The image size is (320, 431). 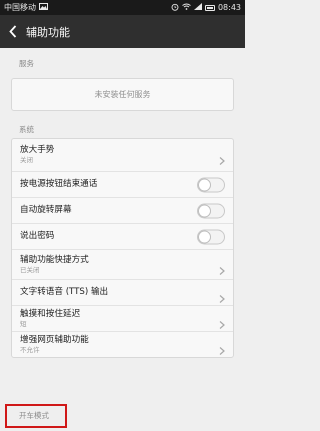 I want to click on chevron-left-icon, so click(x=13, y=32).